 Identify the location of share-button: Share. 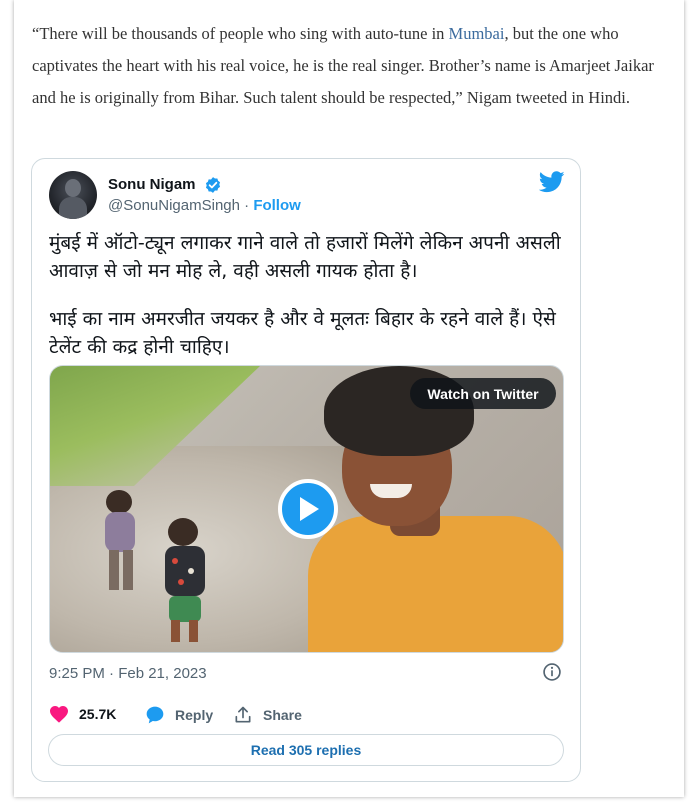
(267, 715).